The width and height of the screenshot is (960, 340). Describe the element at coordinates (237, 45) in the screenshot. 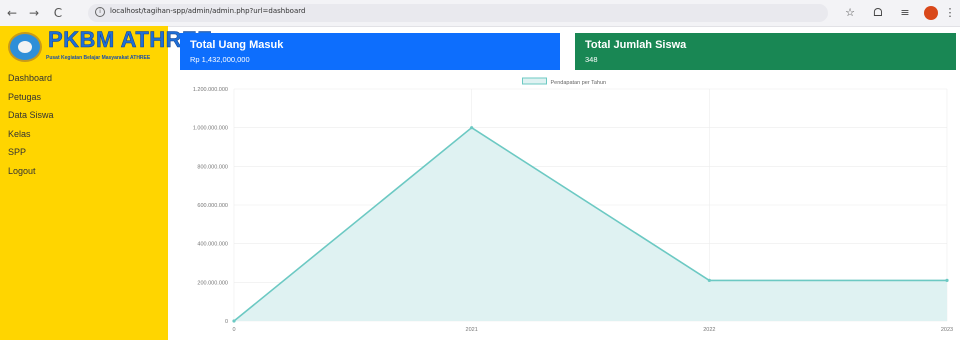

I see `card-title: Total Uang Masuk` at that location.